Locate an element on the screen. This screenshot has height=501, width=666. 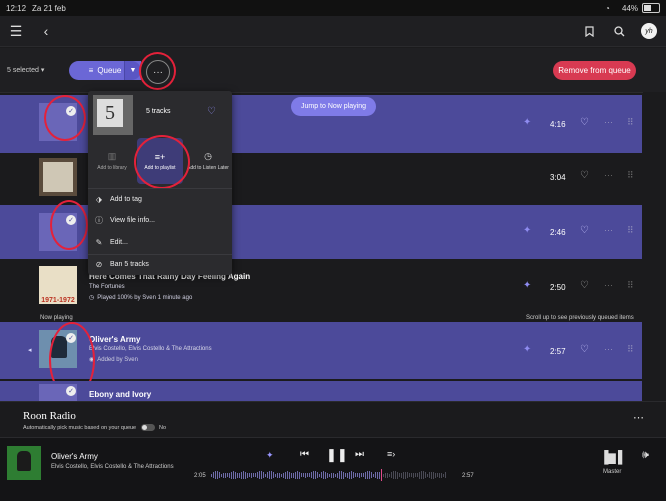
hamburger-icon: ☰ is located at coordinates (16, 31).